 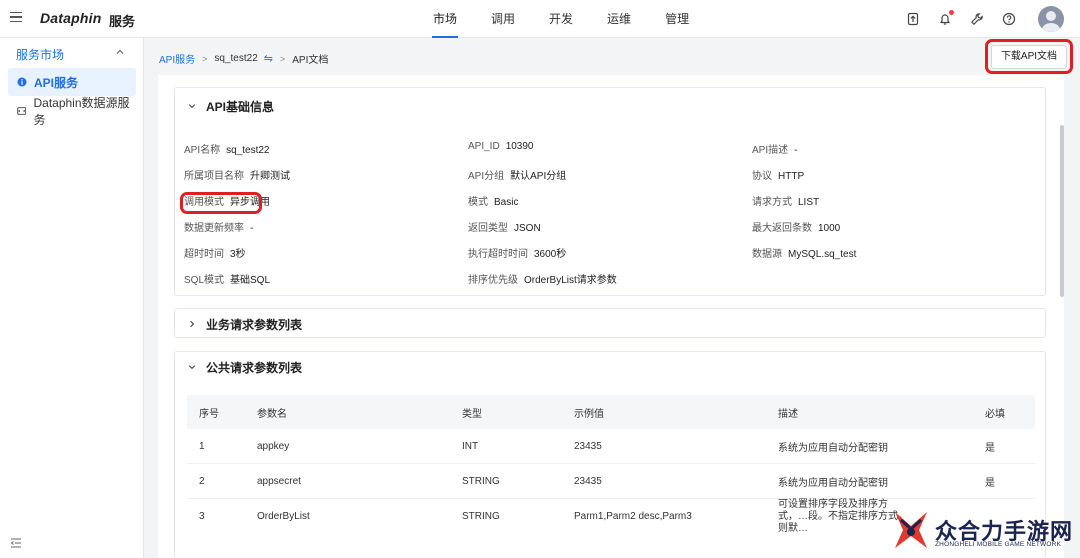 I want to click on business-params-card: 业务请求参数列表, so click(x=610, y=323).